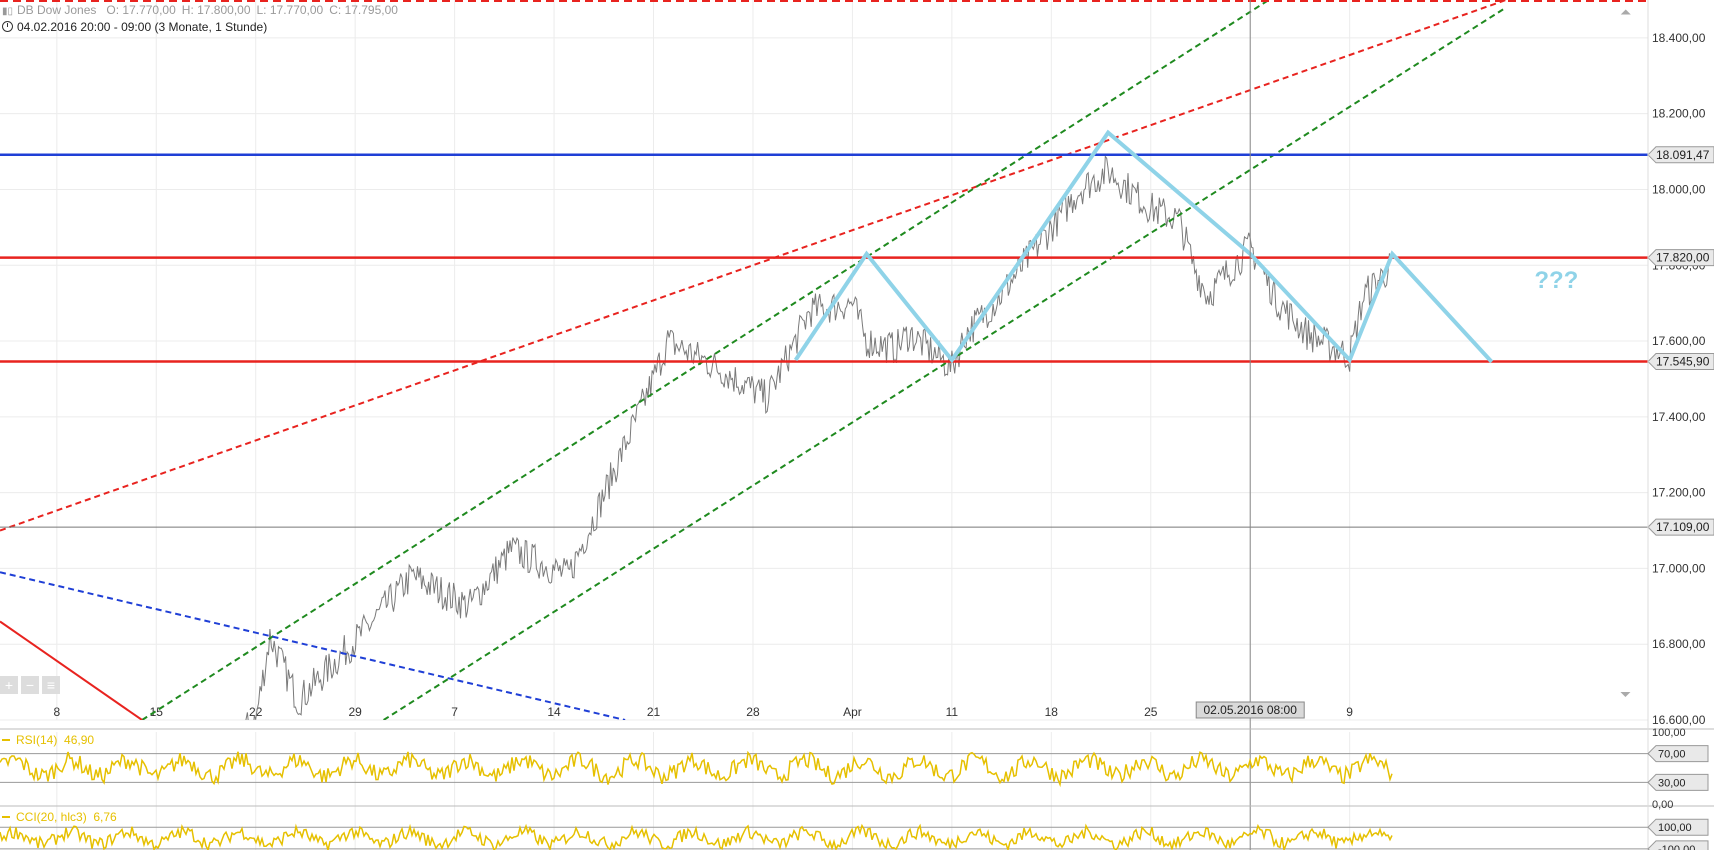  I want to click on y-tick-label: 17.200,00, so click(1679, 493).